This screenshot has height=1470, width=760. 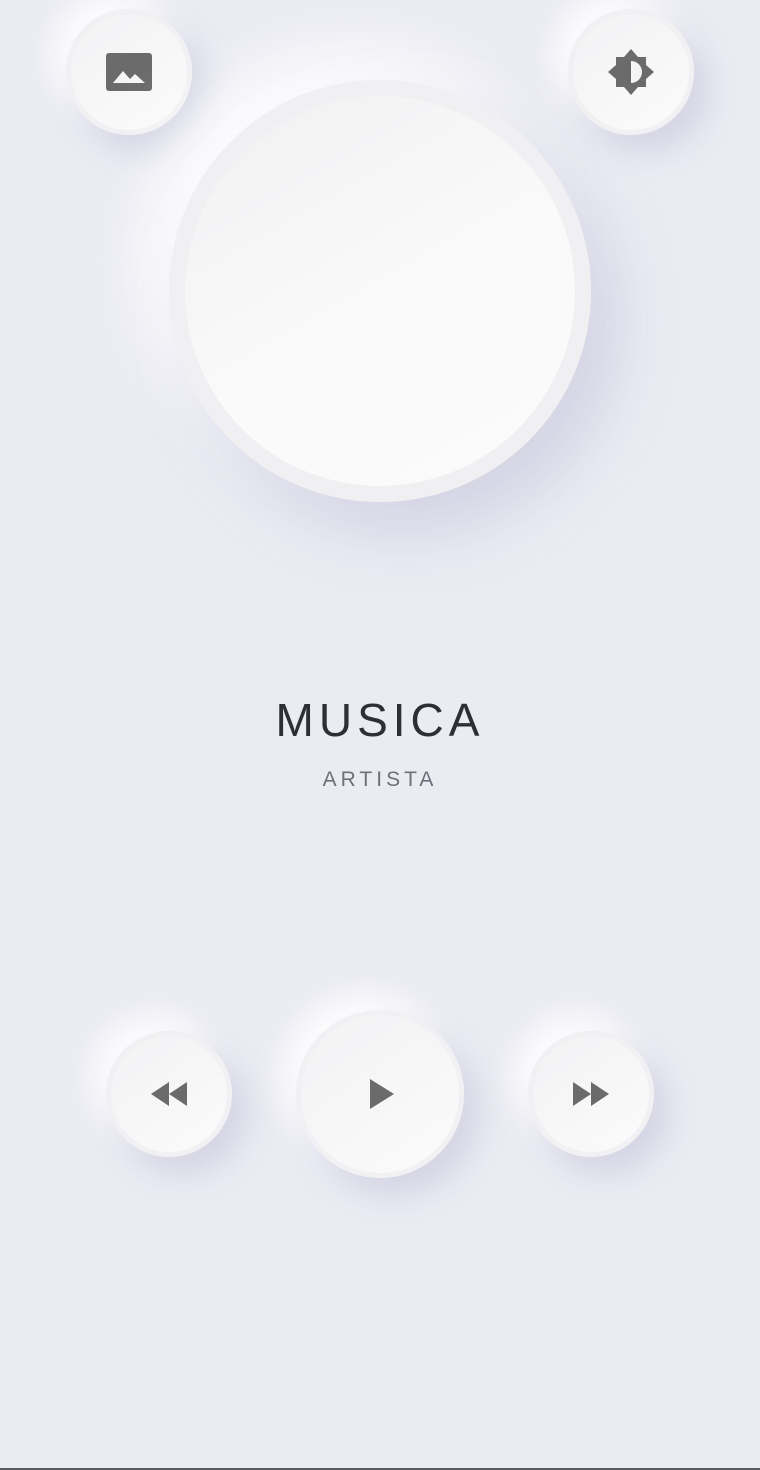 I want to click on play-button, so click(x=380, y=1094).